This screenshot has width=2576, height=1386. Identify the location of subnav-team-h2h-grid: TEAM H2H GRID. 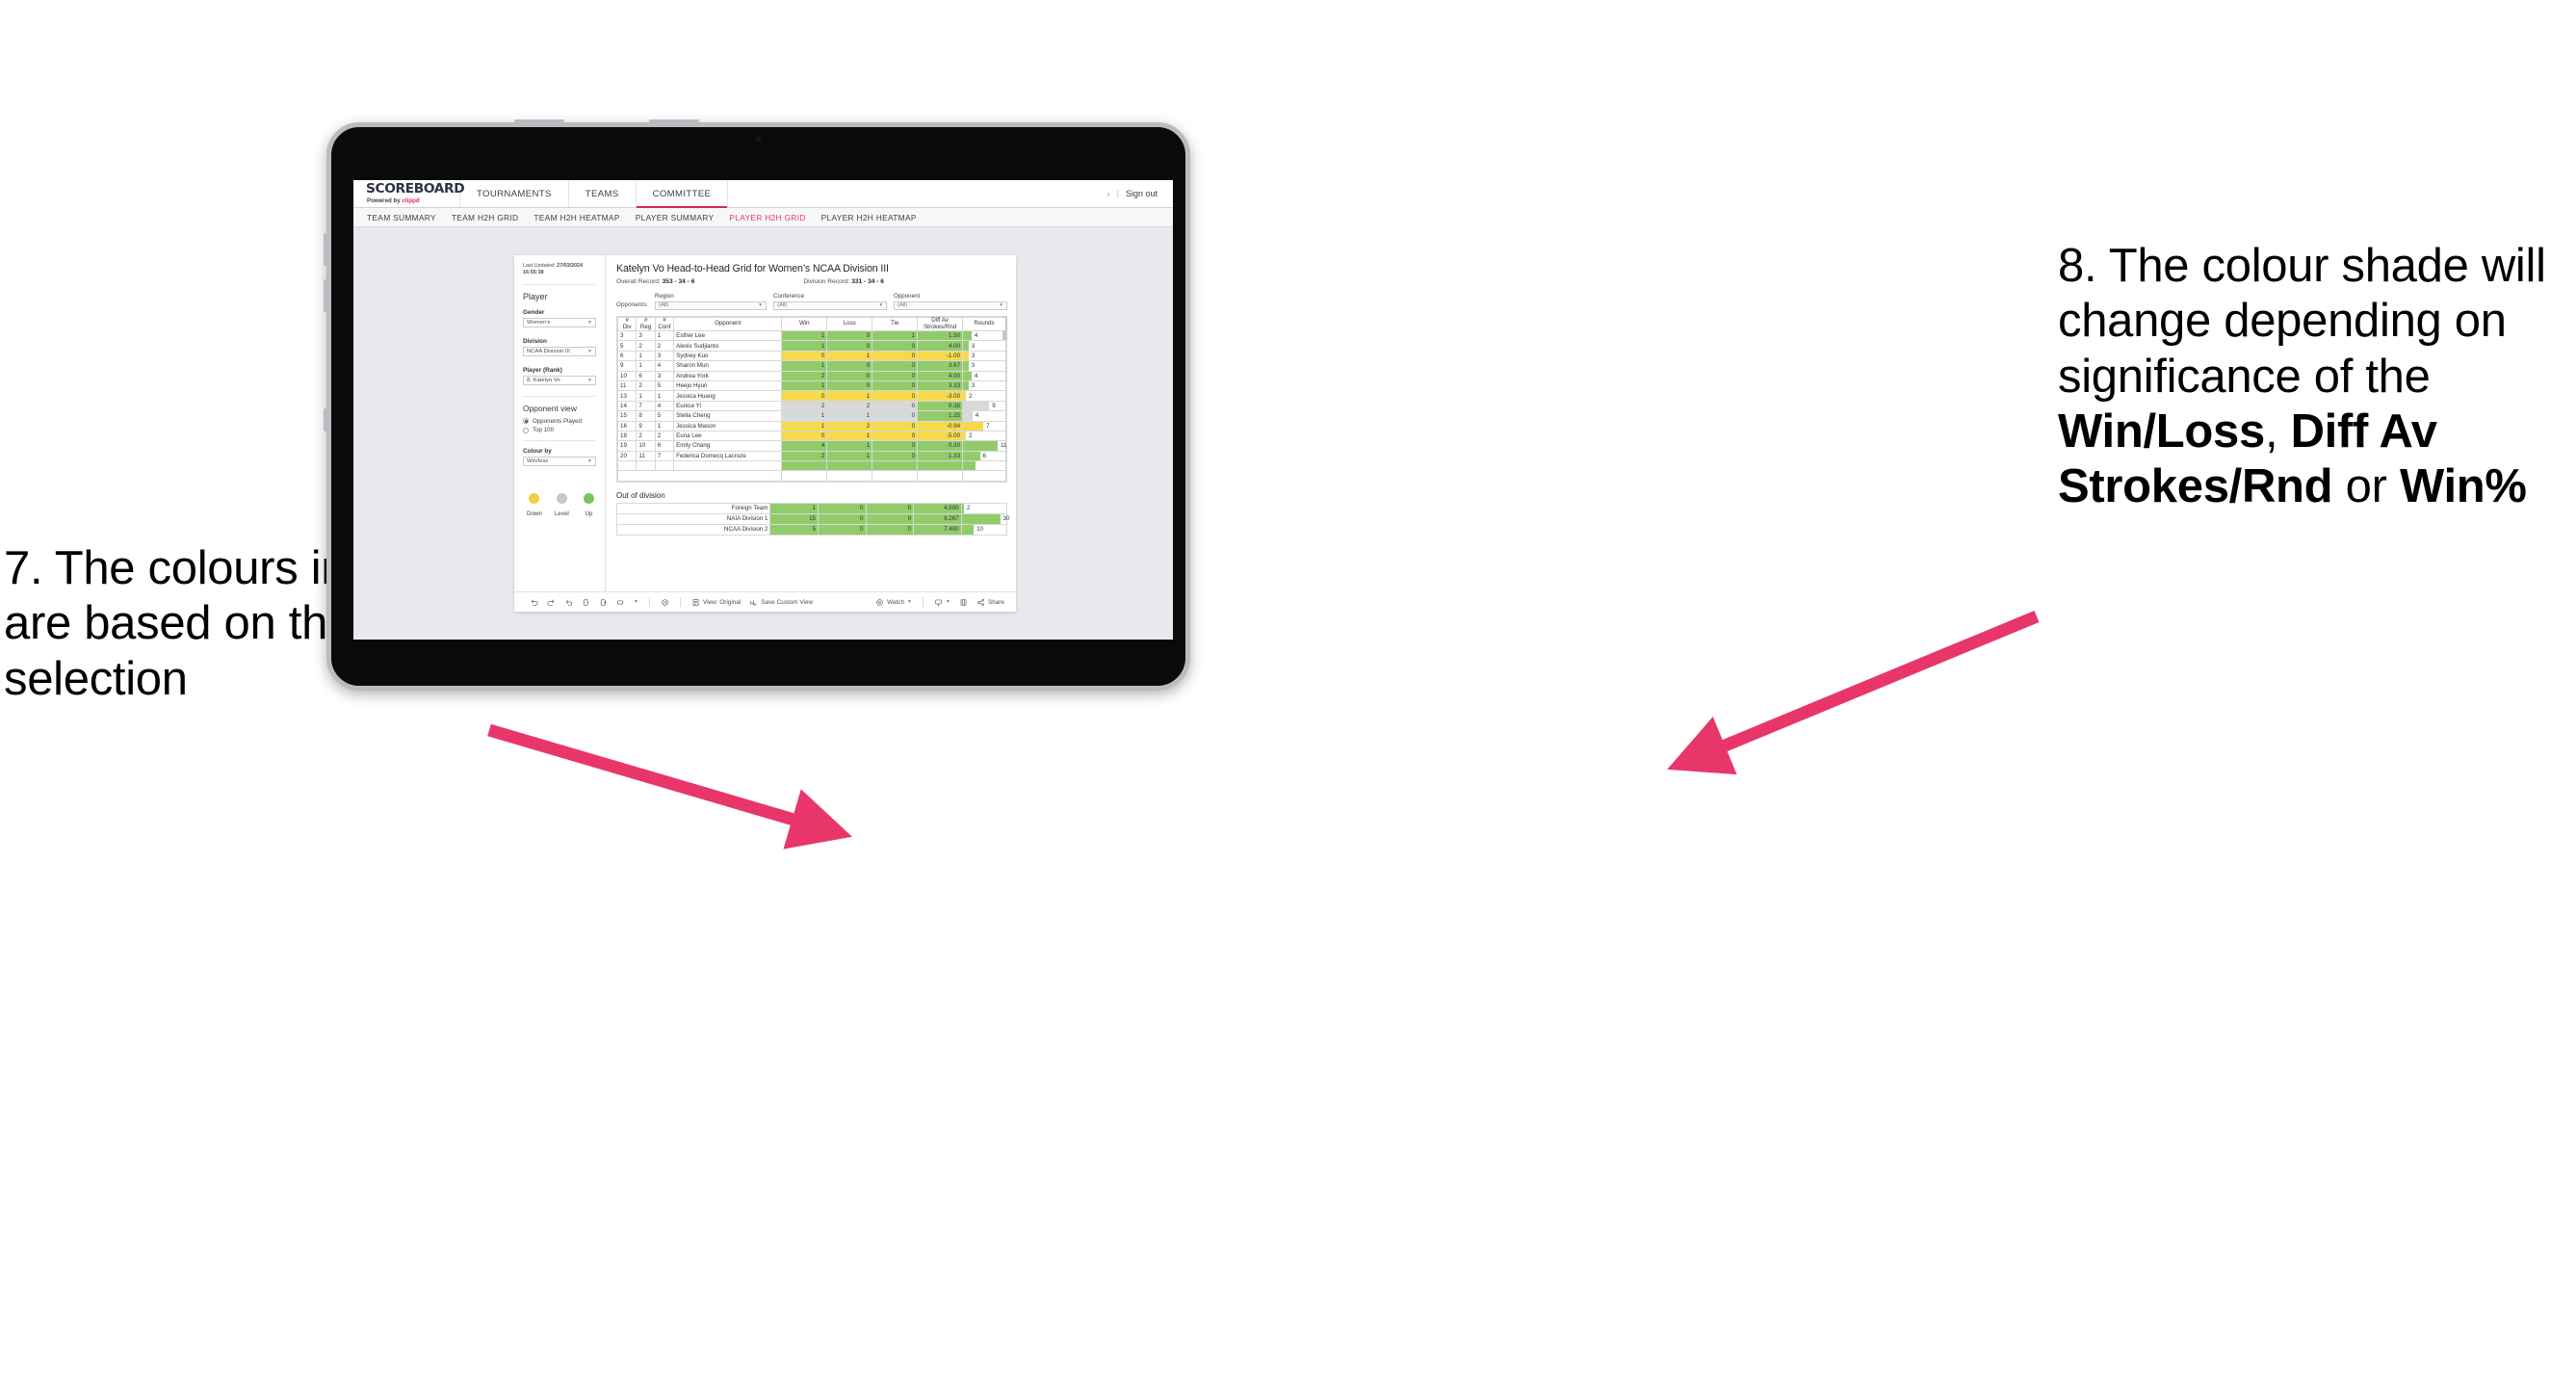
(493, 217).